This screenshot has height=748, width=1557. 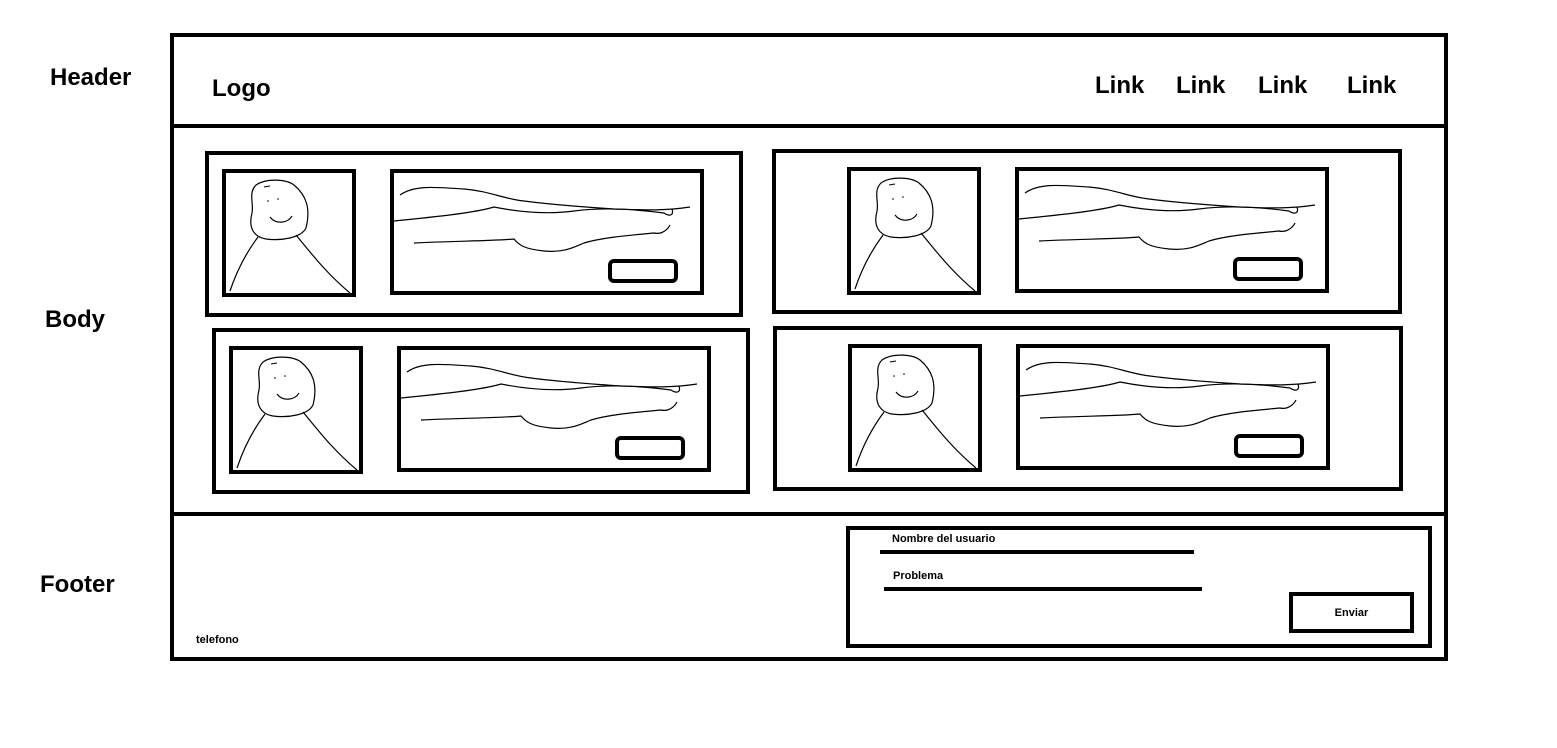 I want to click on section-label-body: Body, so click(x=75, y=319).